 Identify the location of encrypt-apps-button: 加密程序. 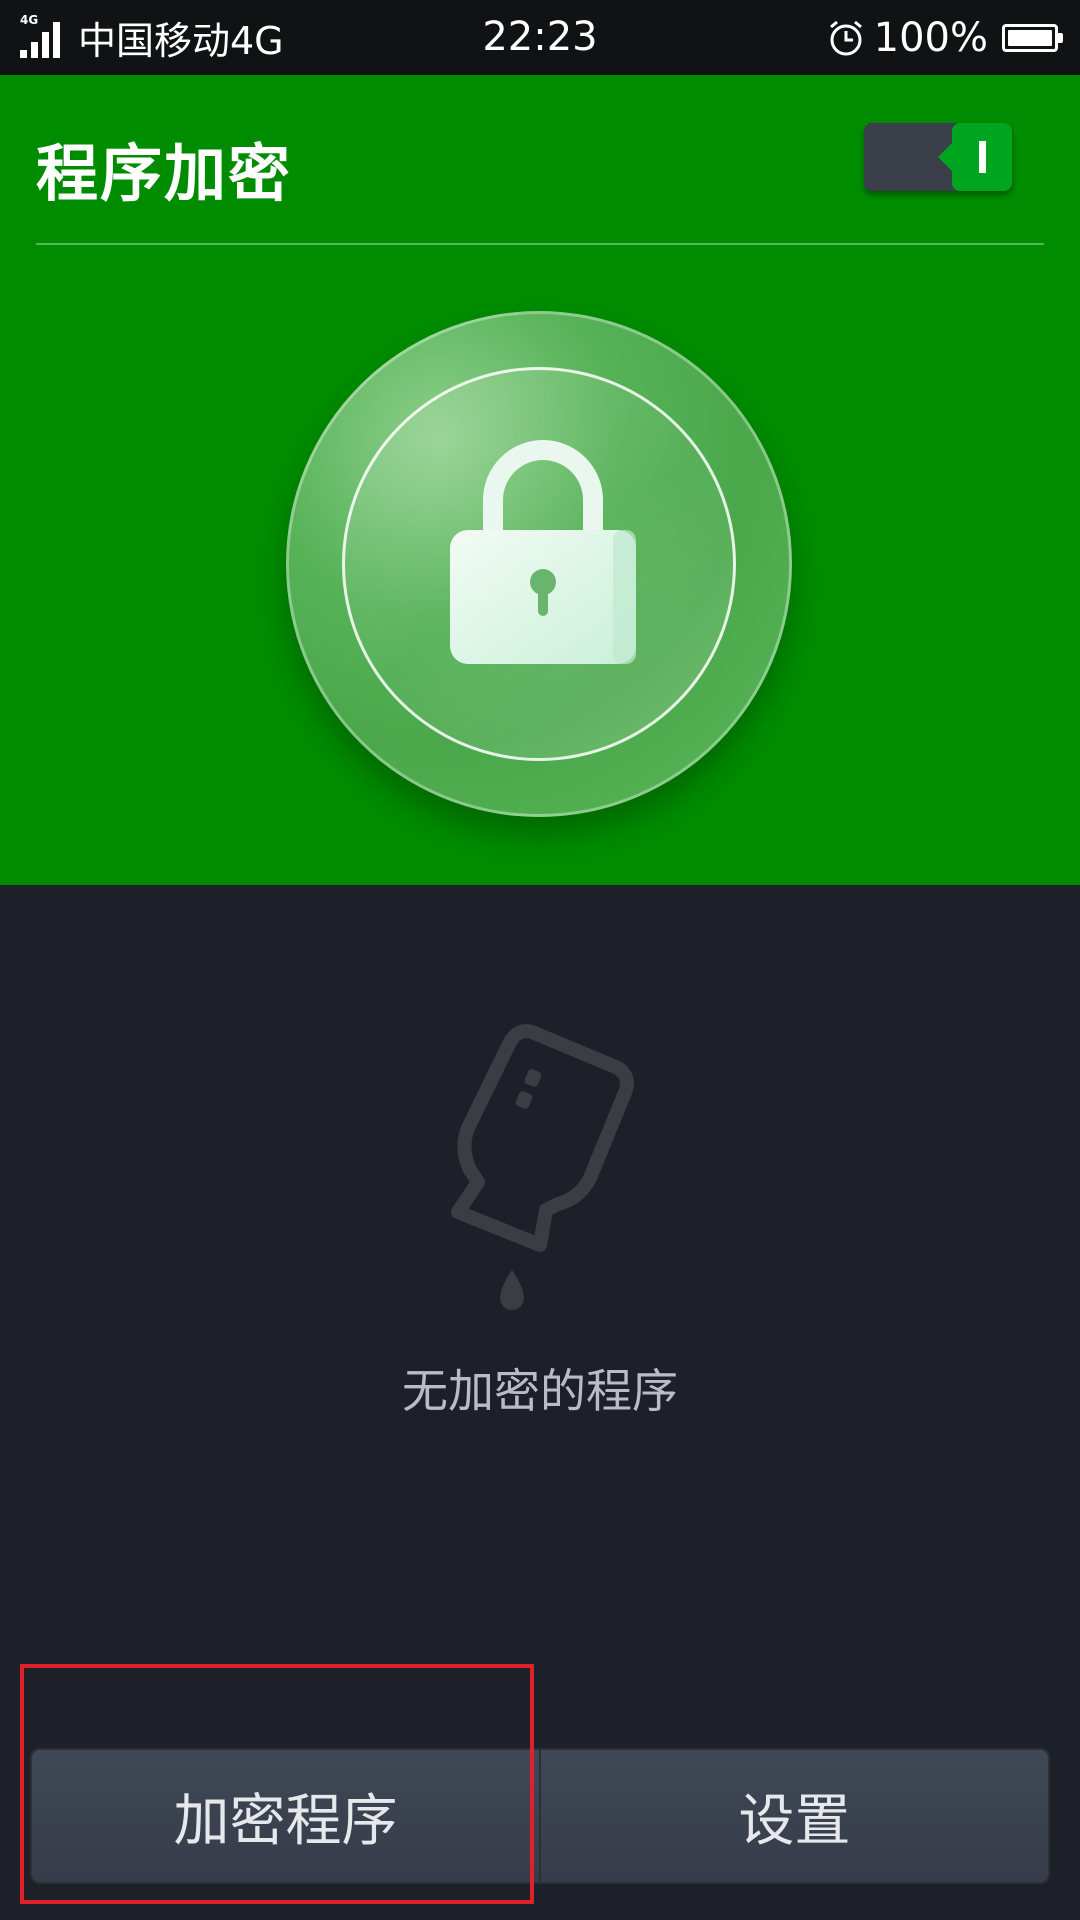
(285, 1816).